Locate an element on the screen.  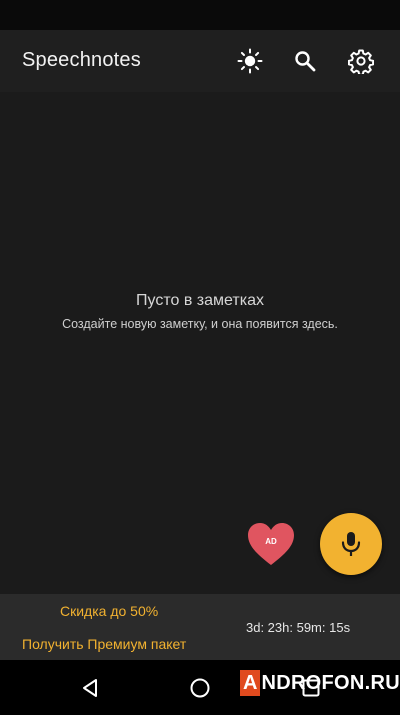
microphone-icon is located at coordinates (351, 544).